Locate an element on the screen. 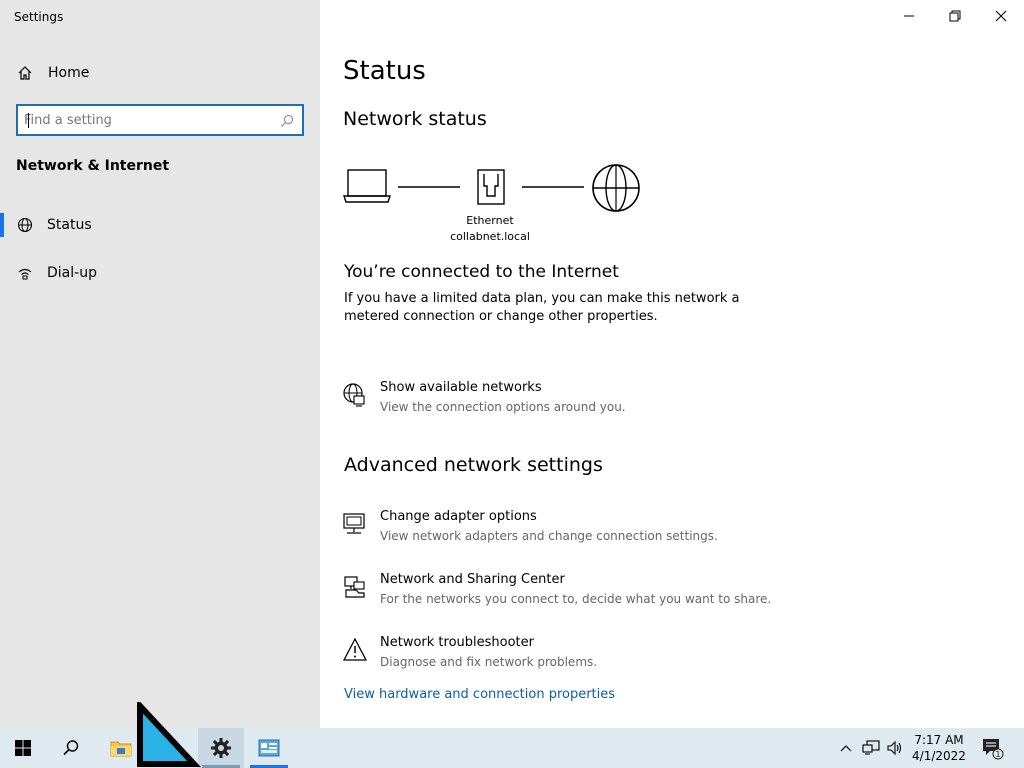  sidebar-item-status: Status is located at coordinates (160, 225).